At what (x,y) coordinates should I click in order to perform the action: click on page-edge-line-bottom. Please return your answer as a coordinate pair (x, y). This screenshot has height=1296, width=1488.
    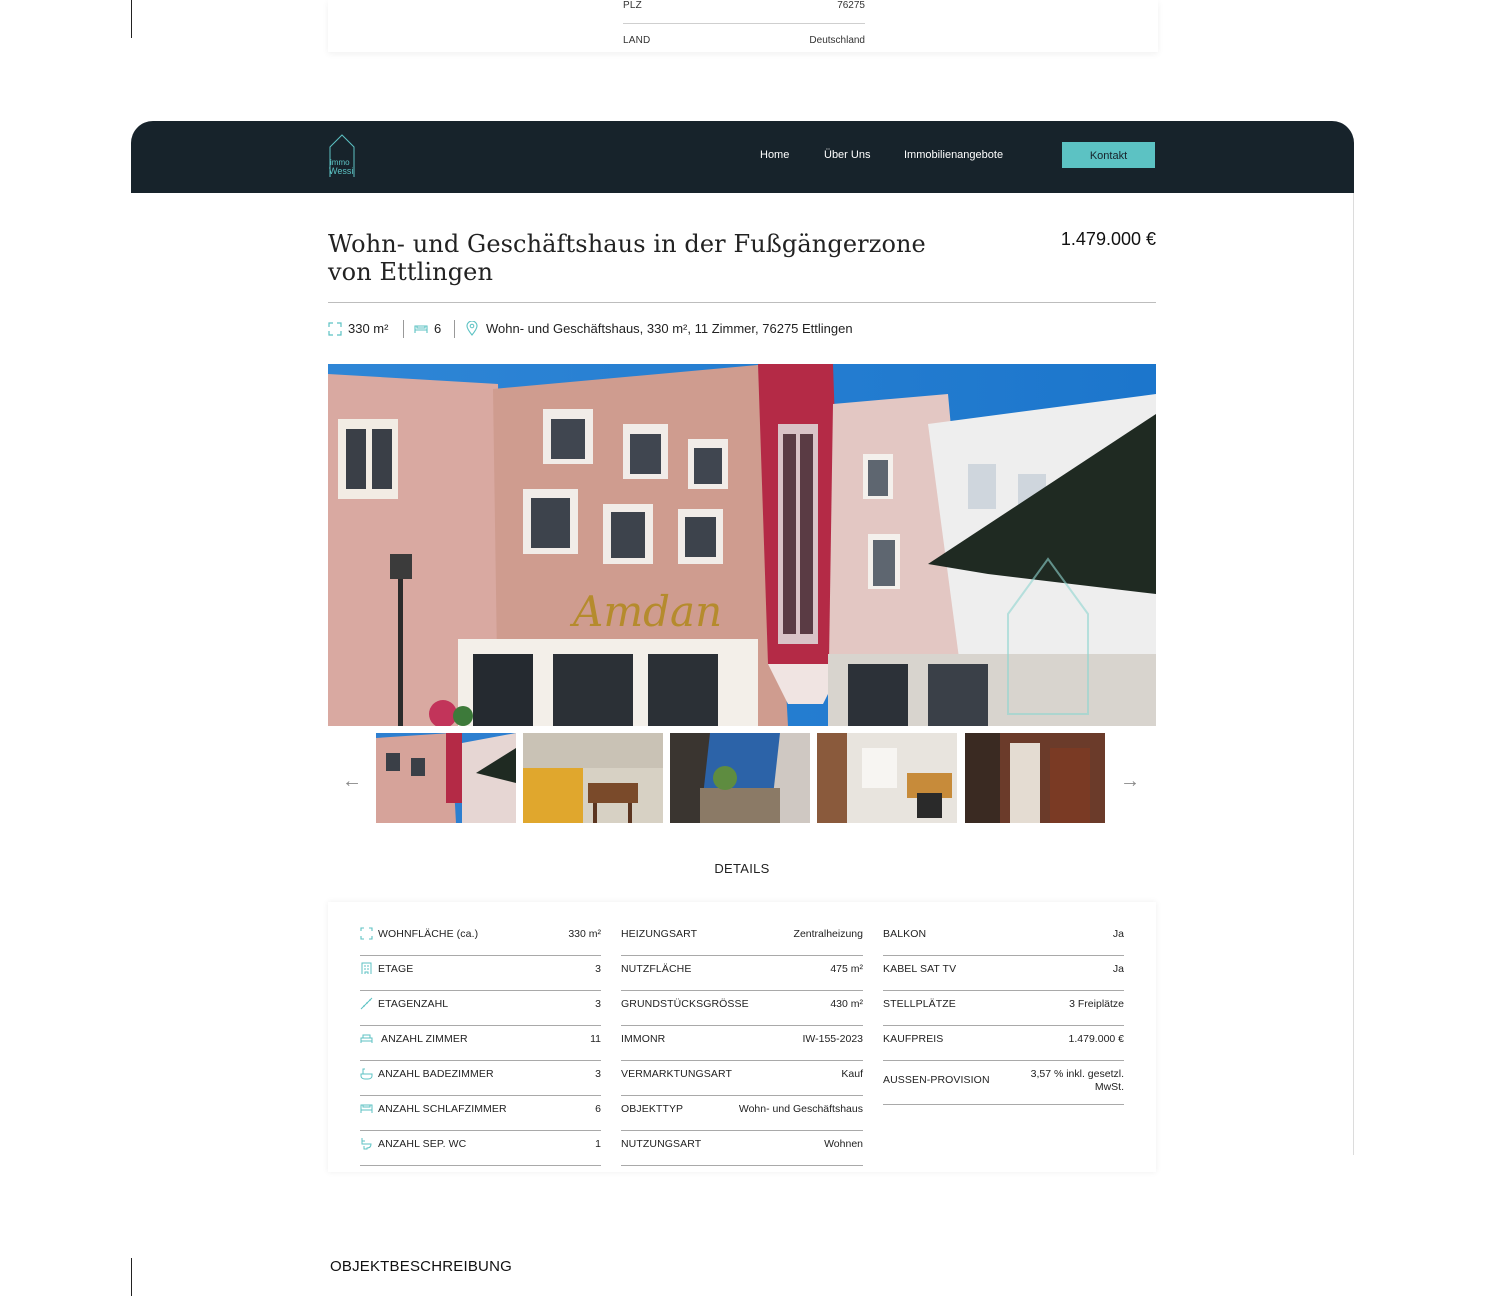
    Looking at the image, I should click on (131, 1277).